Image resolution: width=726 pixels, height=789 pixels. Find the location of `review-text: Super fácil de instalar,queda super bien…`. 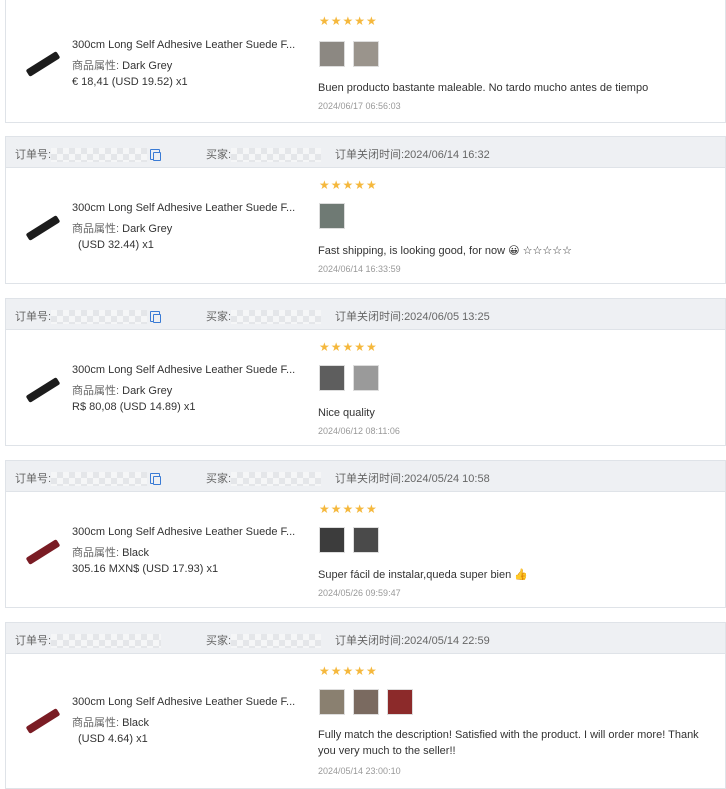

review-text: Super fácil de instalar,queda super bien… is located at coordinates (423, 575).